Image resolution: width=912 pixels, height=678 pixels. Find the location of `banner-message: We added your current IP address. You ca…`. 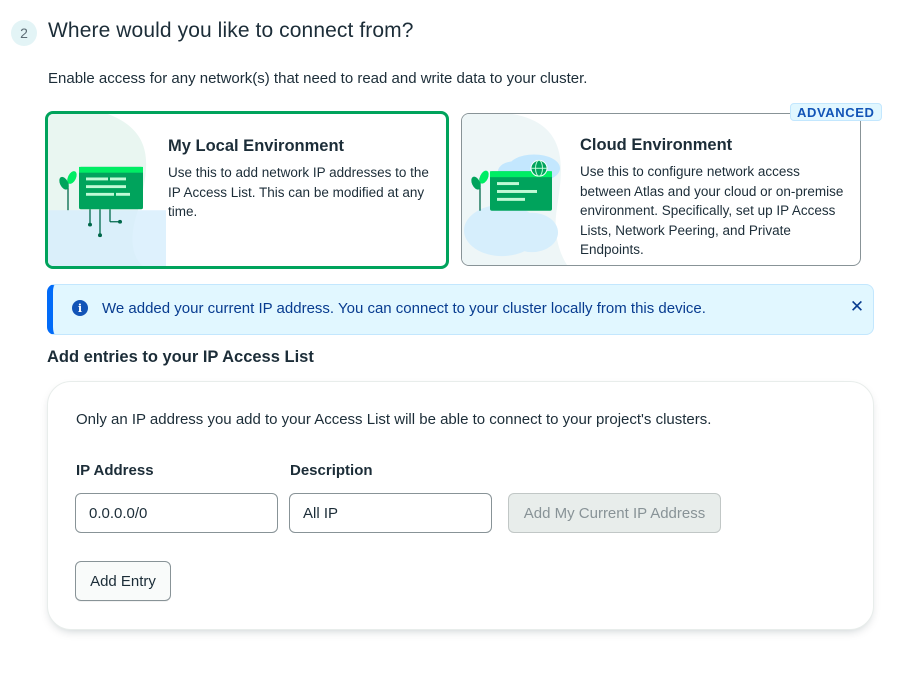

banner-message: We added your current IP address. You ca… is located at coordinates (404, 308).